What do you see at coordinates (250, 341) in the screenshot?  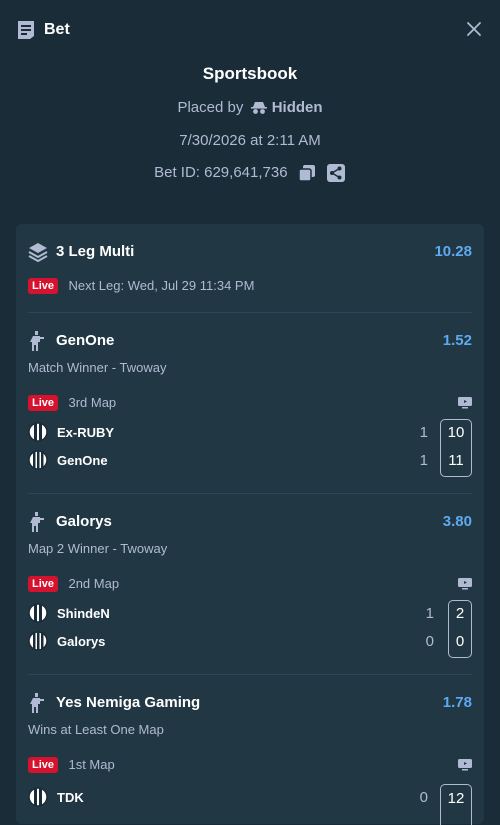 I see `leg-header: GenOne 1.52` at bounding box center [250, 341].